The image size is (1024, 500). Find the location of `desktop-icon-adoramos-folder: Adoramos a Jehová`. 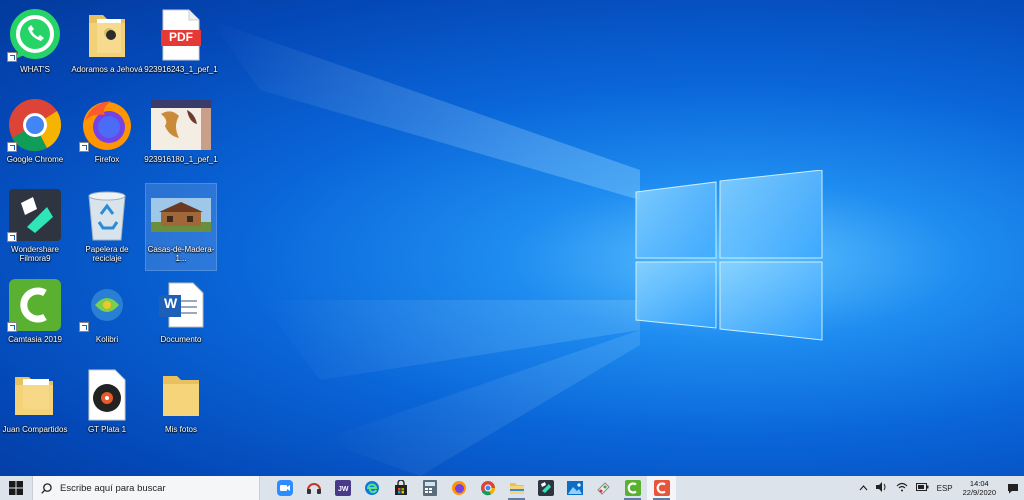

desktop-icon-adoramos-folder: Adoramos a Jehová is located at coordinates (107, 47).